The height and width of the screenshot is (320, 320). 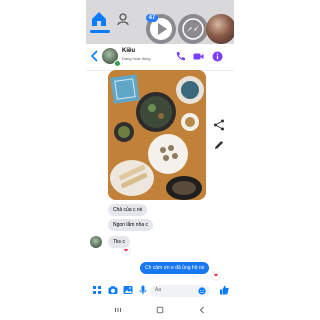 I want to click on message-bubble-outgoing: Ch cảm ơn e đã ủng hộ nè, so click(x=175, y=268).